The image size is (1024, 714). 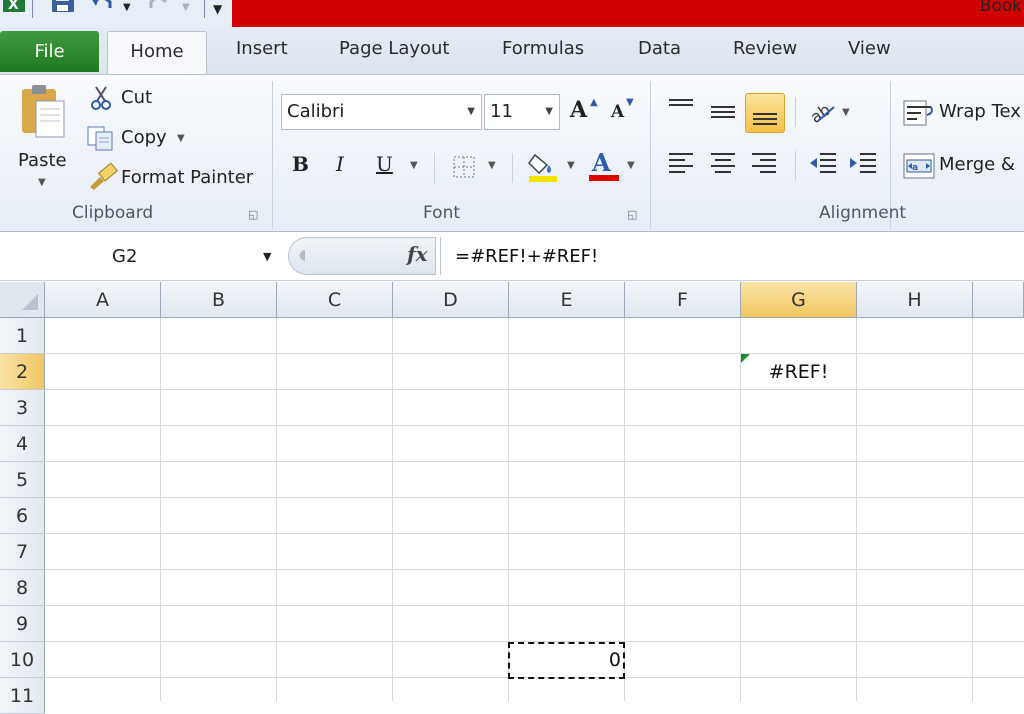 What do you see at coordinates (22, 552) in the screenshot?
I see `row-header: 7` at bounding box center [22, 552].